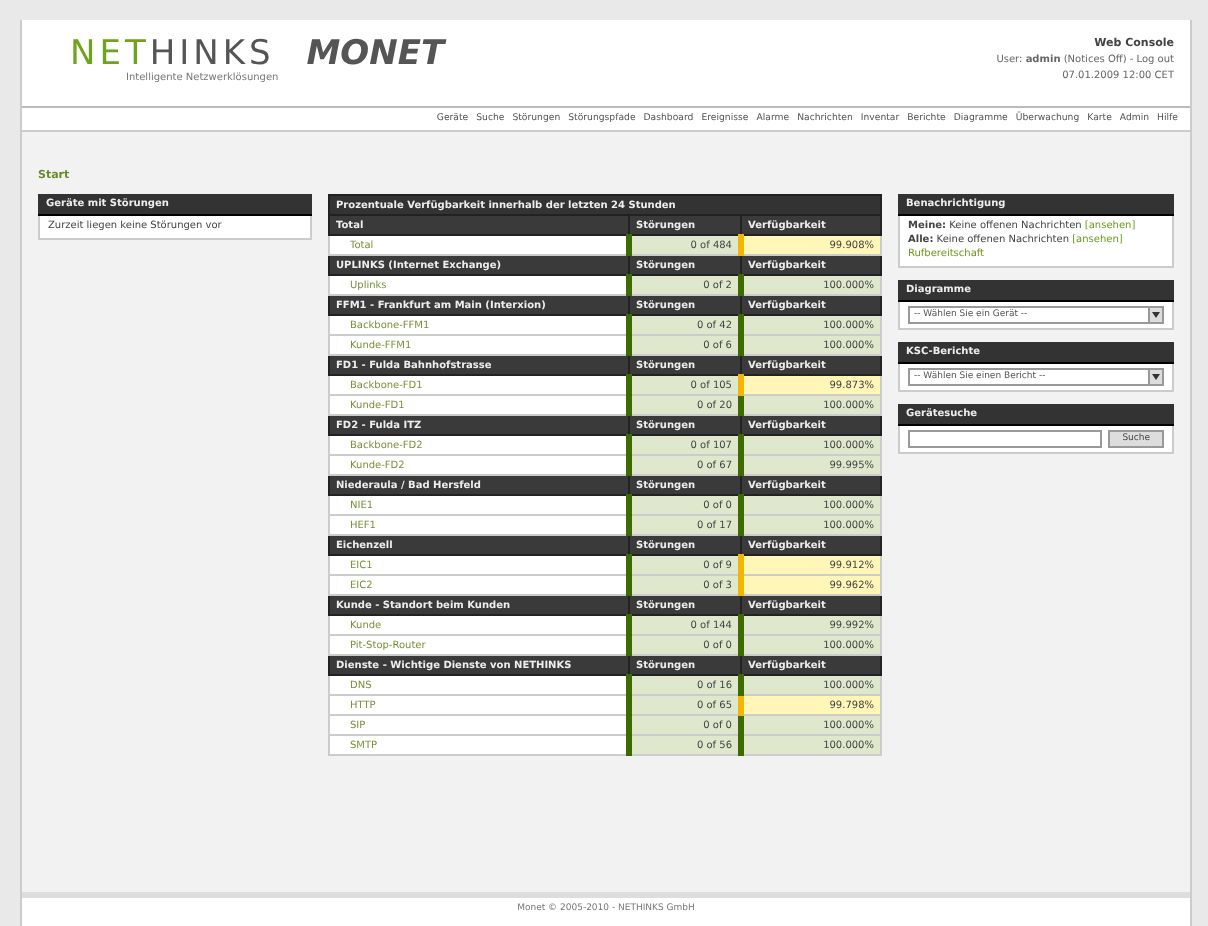 The image size is (1208, 926). I want to click on product-name: MONET, so click(375, 54).